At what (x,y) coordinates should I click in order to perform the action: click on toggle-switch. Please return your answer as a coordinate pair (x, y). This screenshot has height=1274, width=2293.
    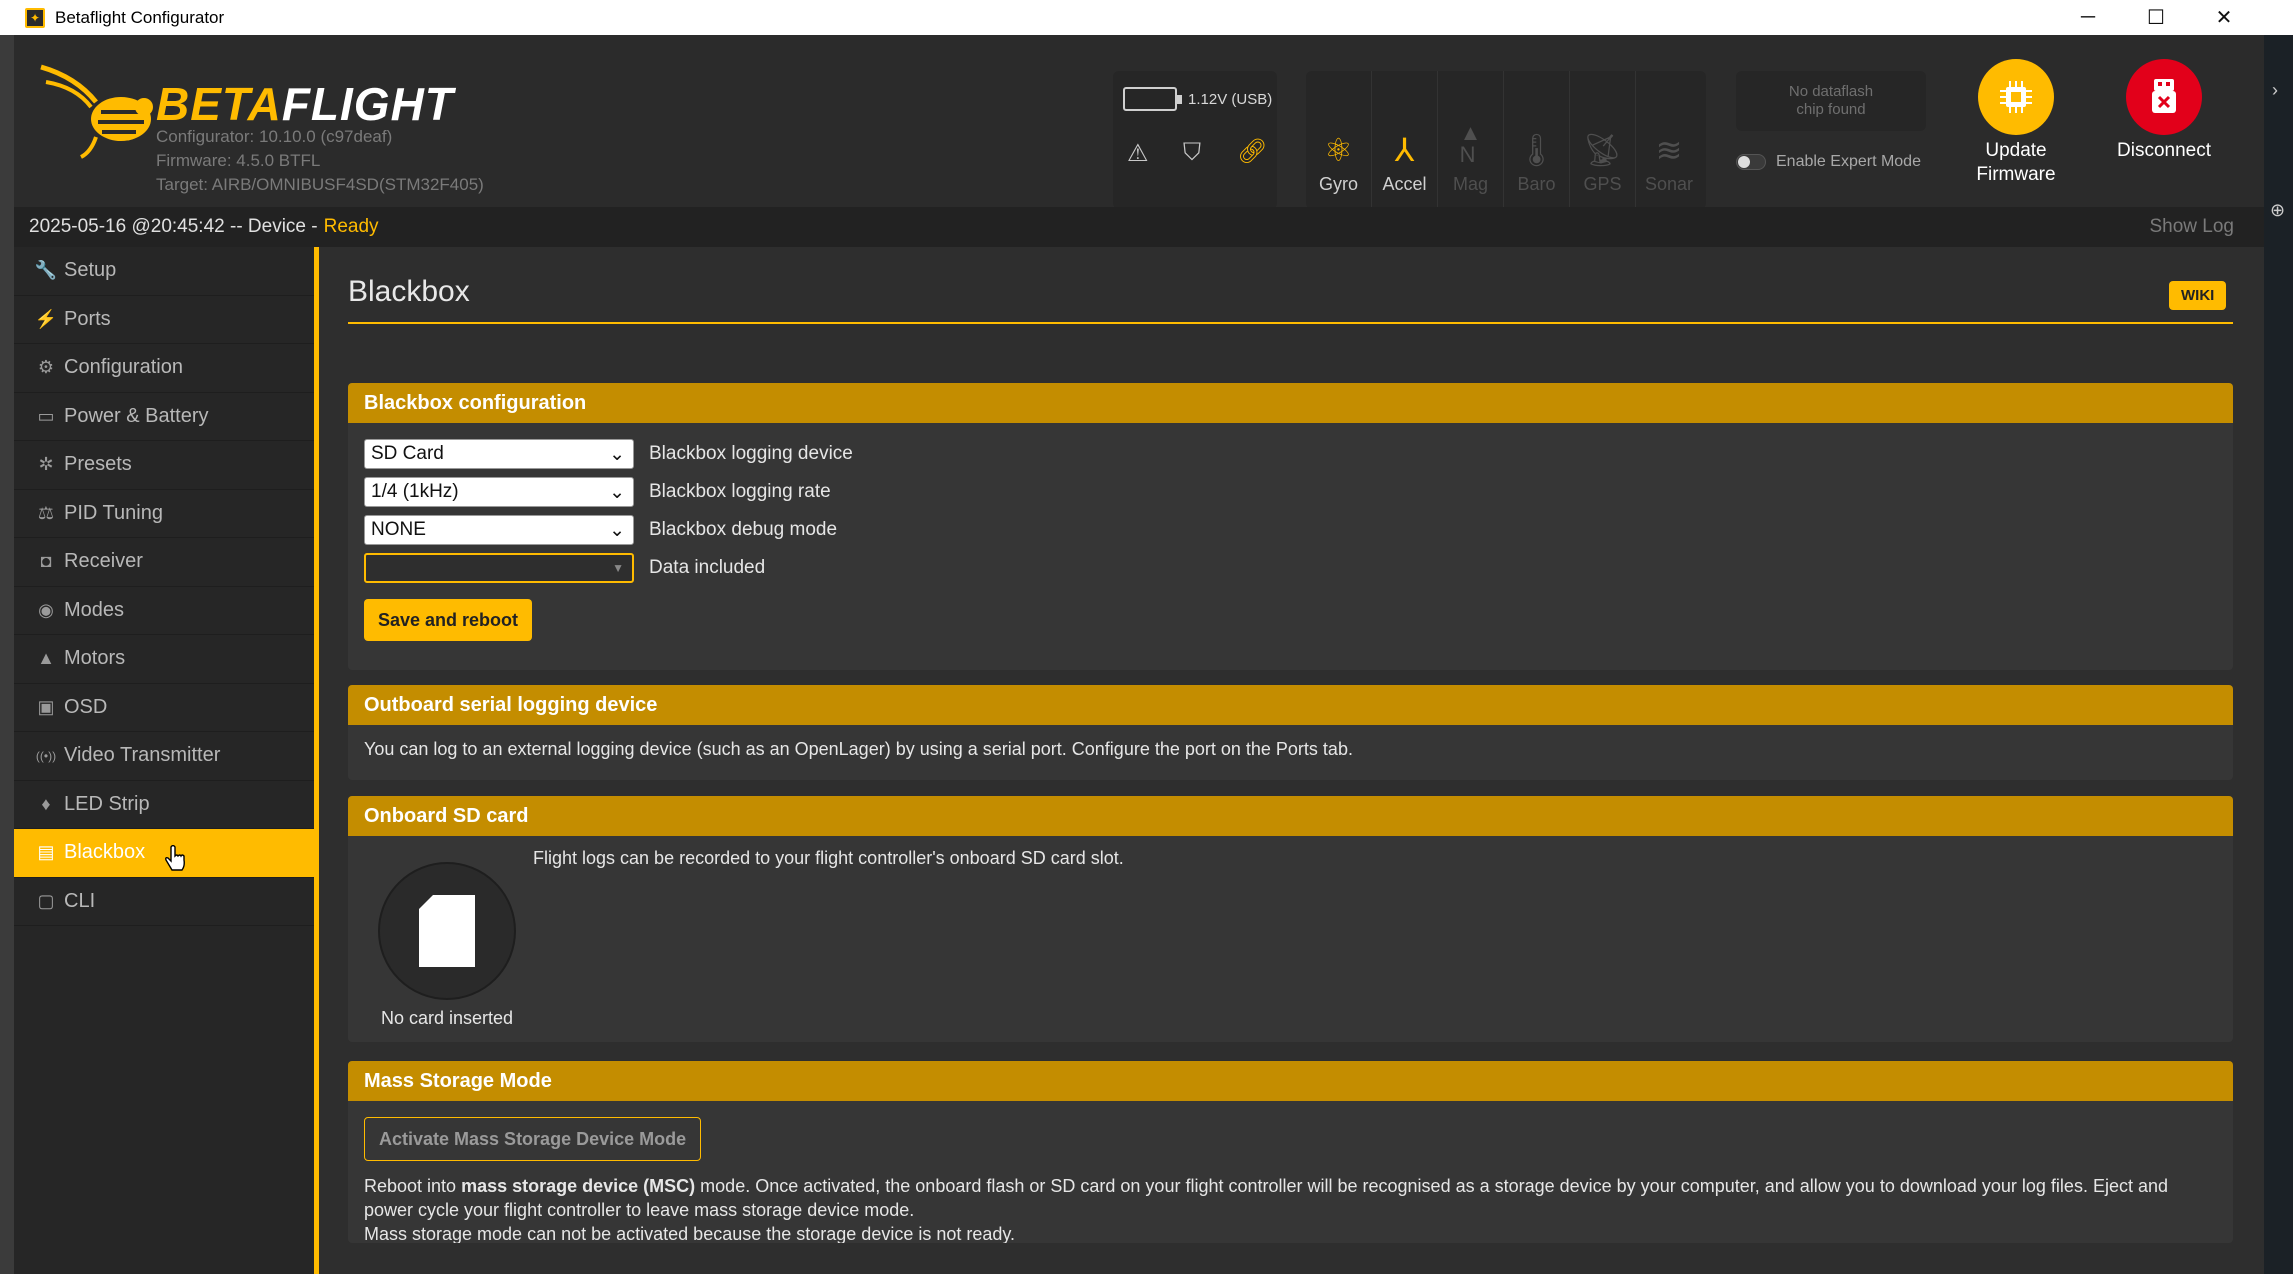
    Looking at the image, I should click on (1751, 162).